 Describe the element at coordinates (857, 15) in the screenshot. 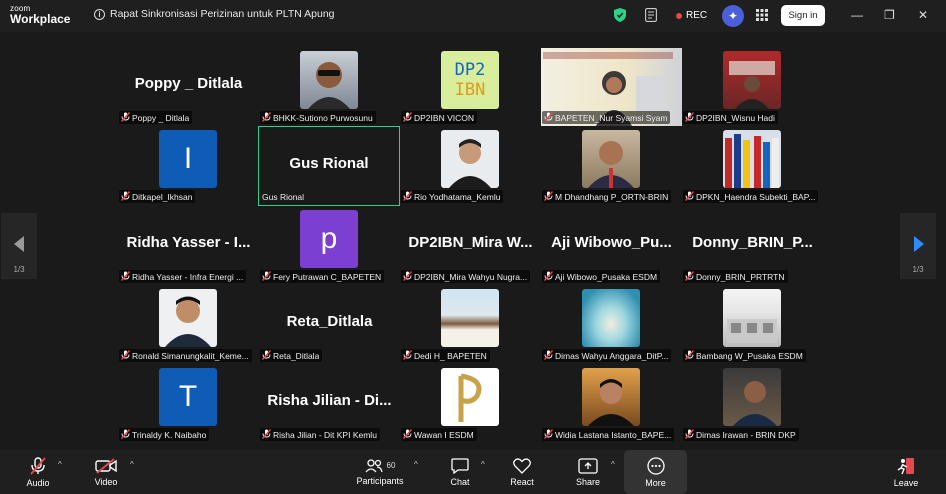

I see `minimize-icon: —` at that location.